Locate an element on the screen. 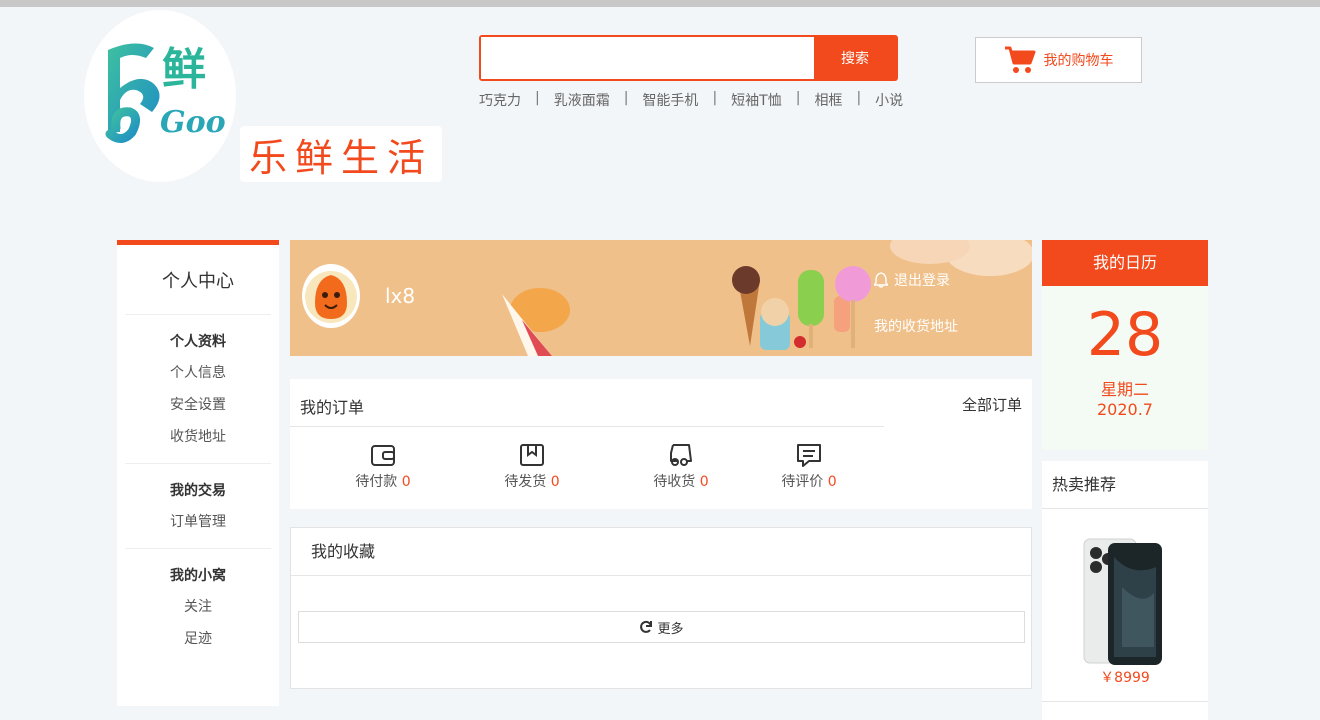 This screenshot has height=720, width=1320. brand-banner: 乐鲜生活 is located at coordinates (341, 154).